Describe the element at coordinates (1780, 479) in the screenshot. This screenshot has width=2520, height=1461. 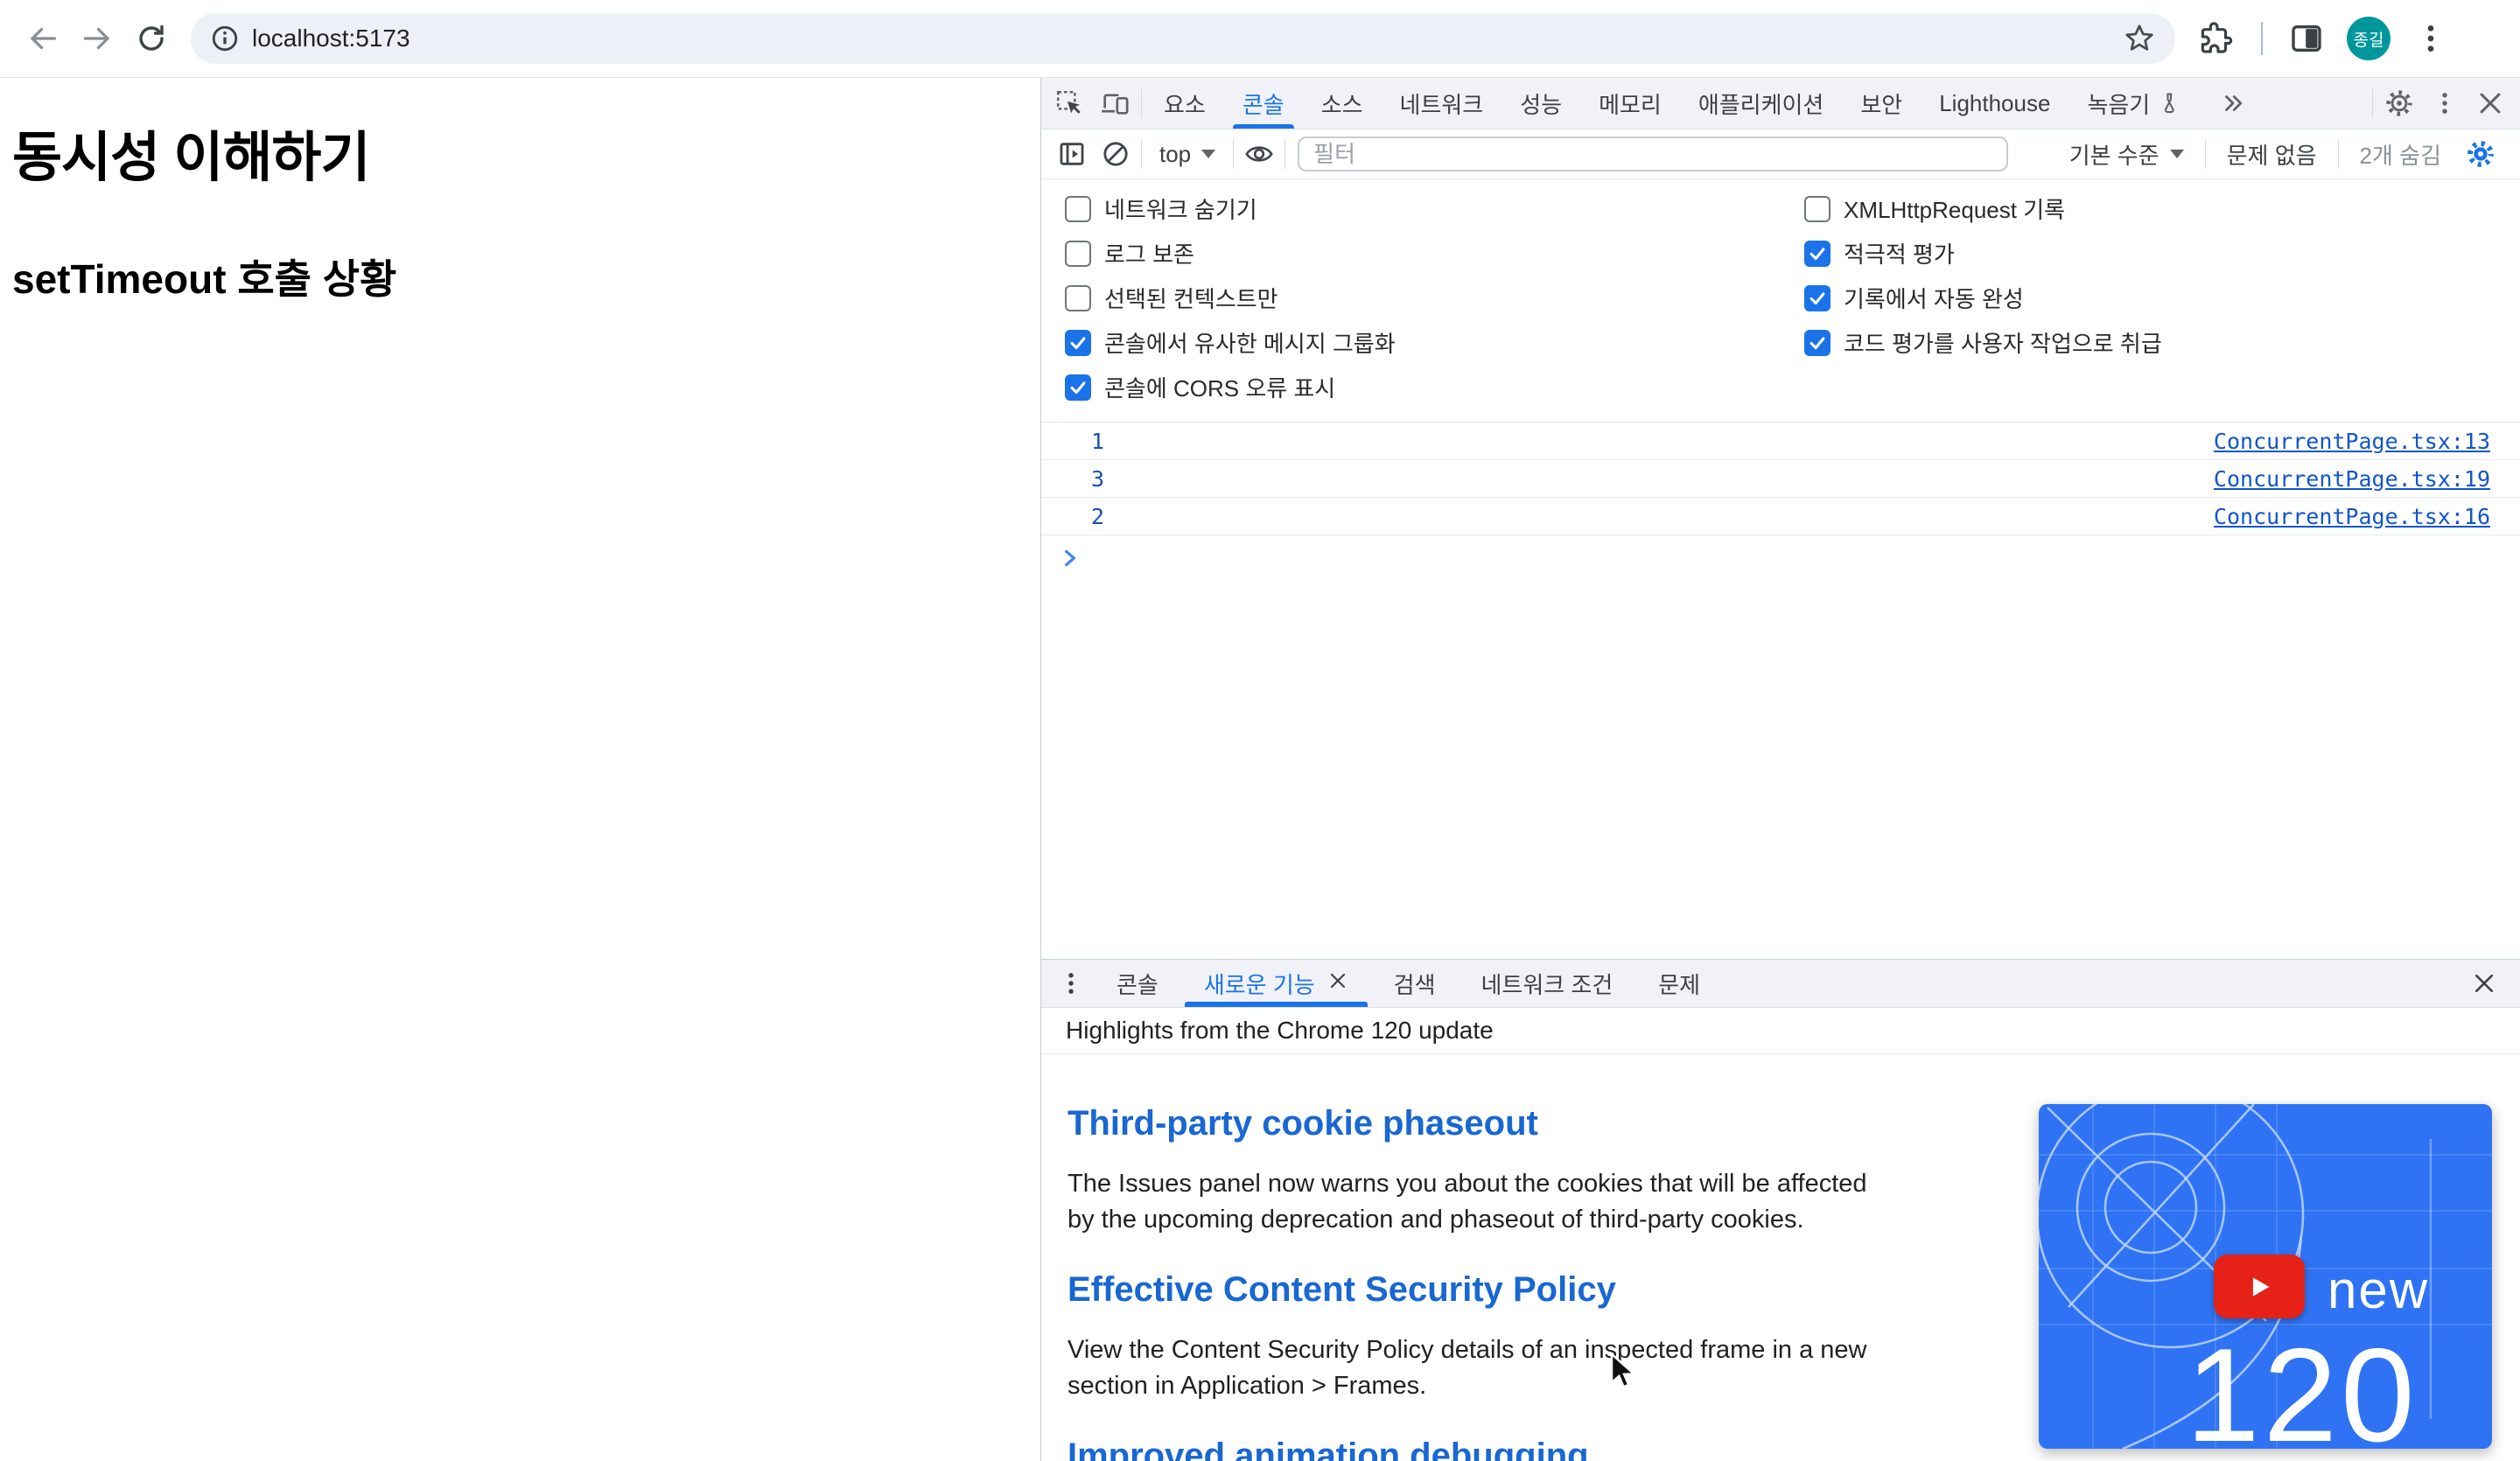
I see `console-message-row: 3 ConcurrentPage.tsx:19` at that location.